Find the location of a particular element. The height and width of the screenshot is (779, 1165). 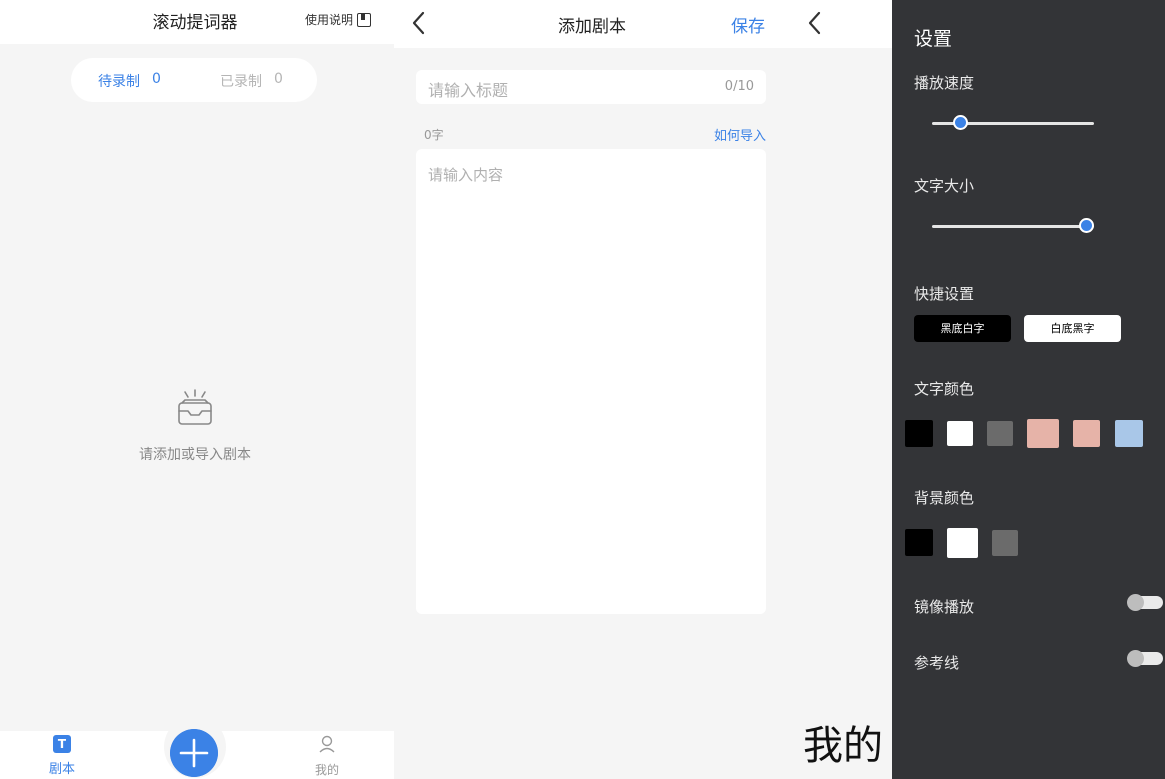

speed-slider-thumb is located at coordinates (960, 122).